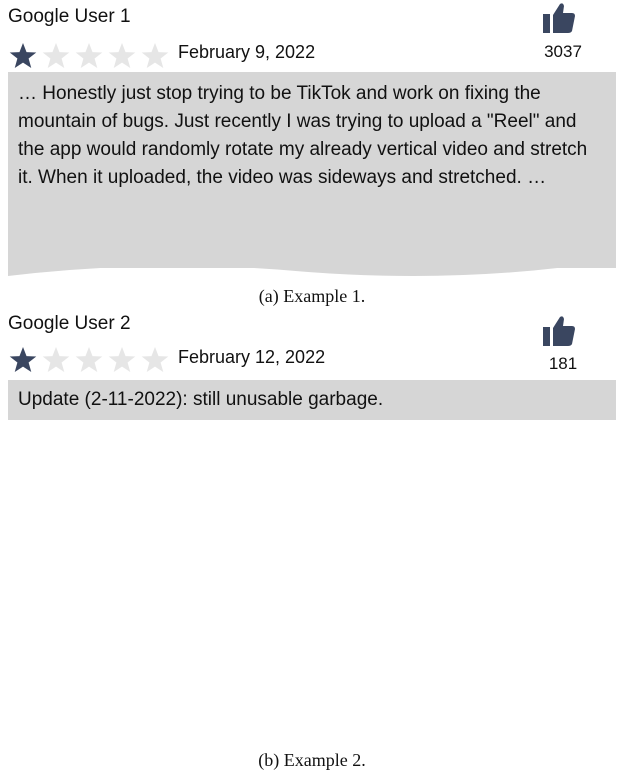  What do you see at coordinates (312, 296) in the screenshot?
I see `figure-caption: (a) Example 1.` at bounding box center [312, 296].